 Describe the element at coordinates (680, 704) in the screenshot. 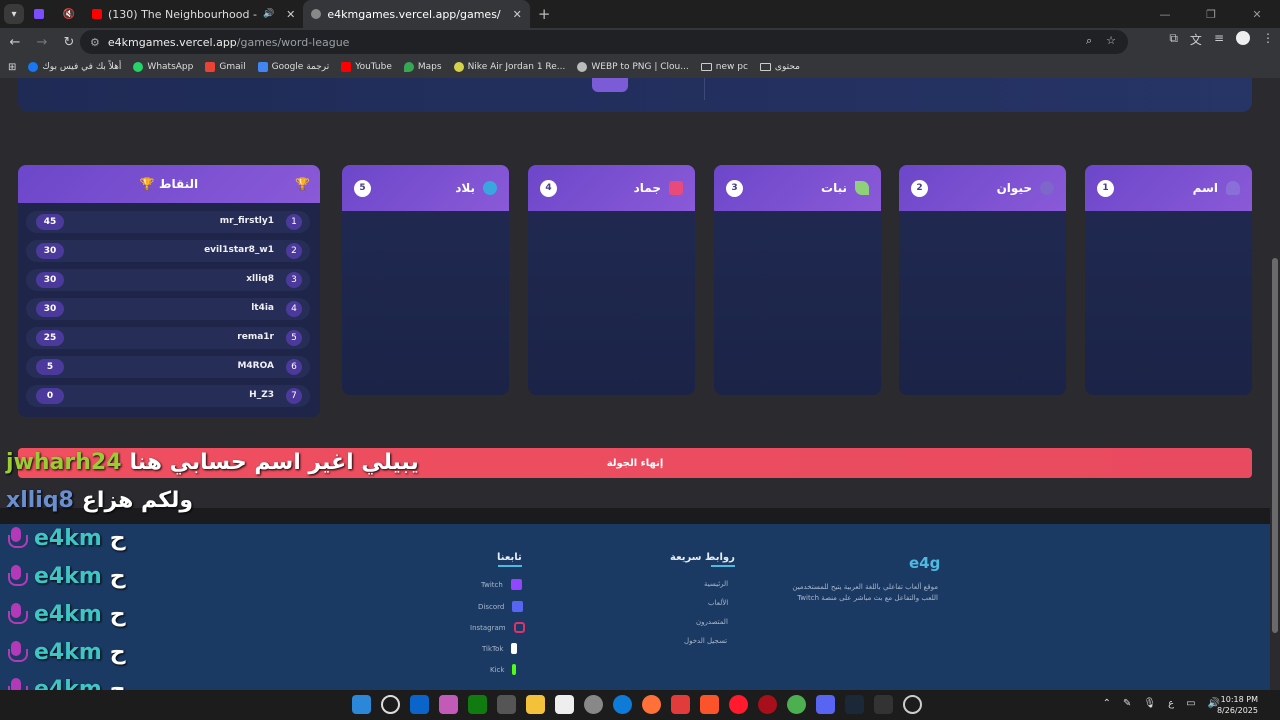

I see `vivaldi-icon` at that location.